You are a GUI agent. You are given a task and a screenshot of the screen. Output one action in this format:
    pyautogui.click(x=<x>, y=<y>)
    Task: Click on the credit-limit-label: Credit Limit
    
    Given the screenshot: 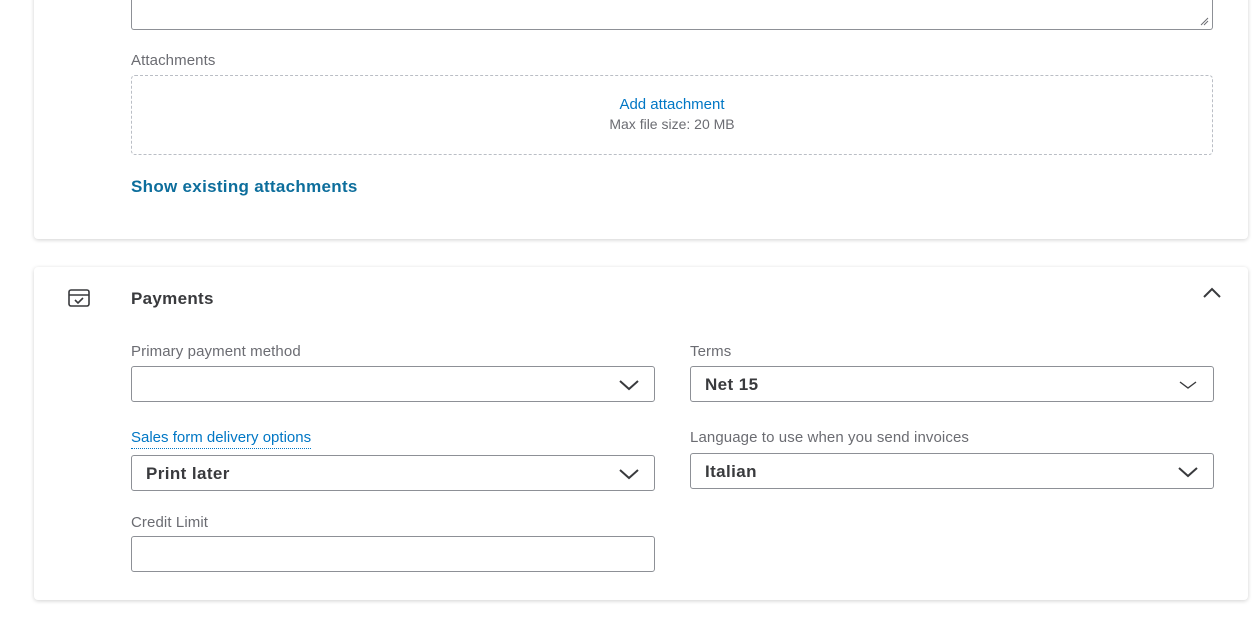 What is the action you would take?
    pyautogui.click(x=170, y=522)
    